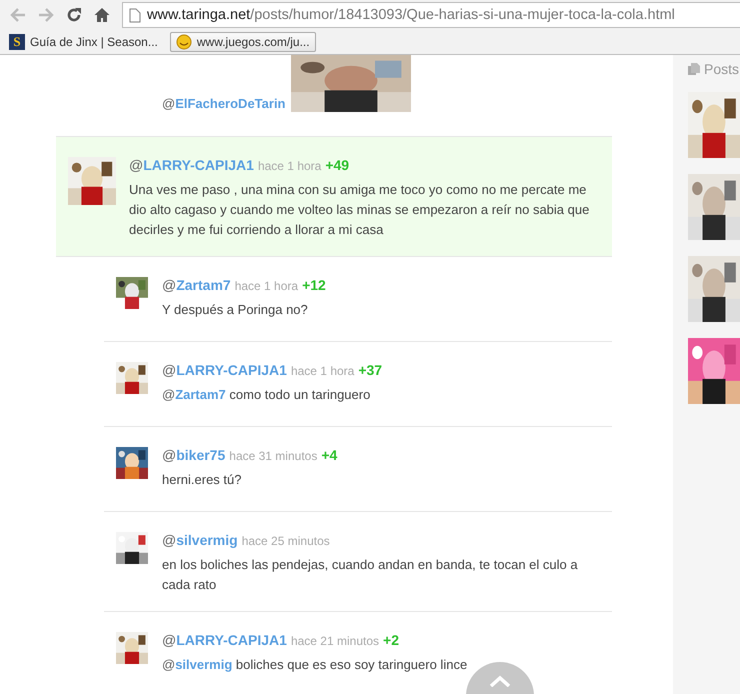 This screenshot has width=740, height=694. I want to click on sidebar-title: Posts, so click(722, 69).